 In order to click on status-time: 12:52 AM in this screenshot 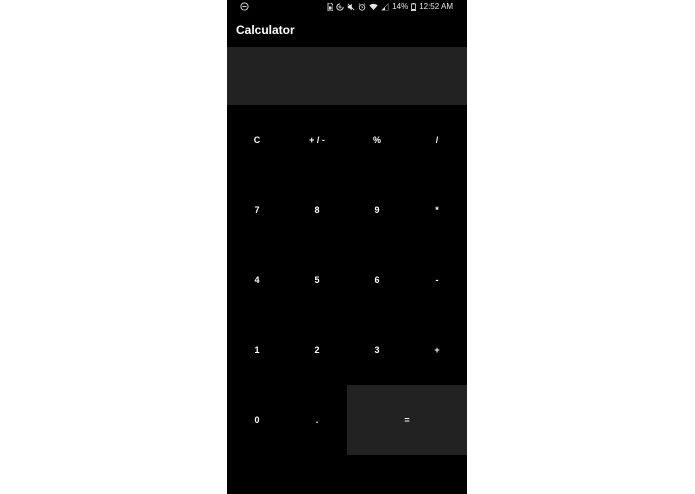, I will do `click(436, 6)`.